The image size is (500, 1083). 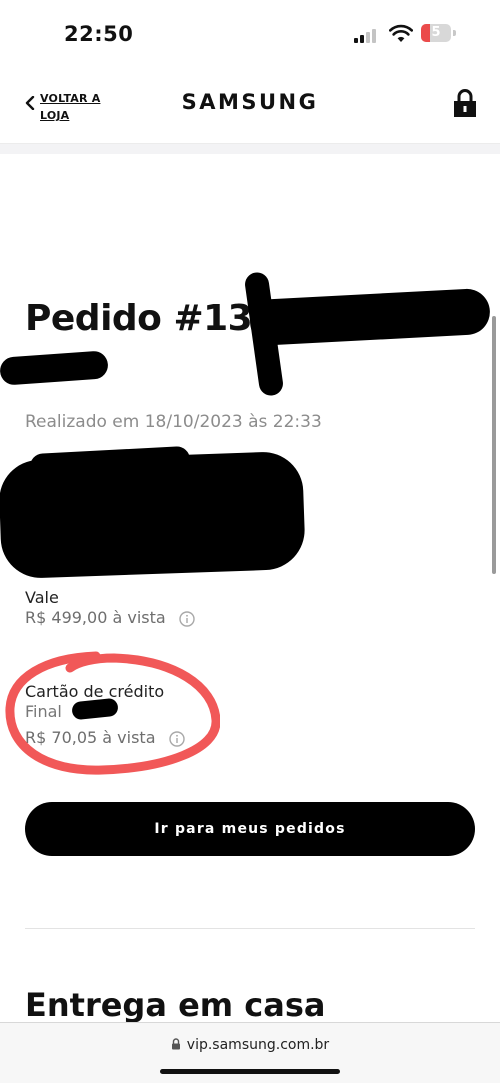 I want to click on redacted-order-number, so click(x=370, y=317).